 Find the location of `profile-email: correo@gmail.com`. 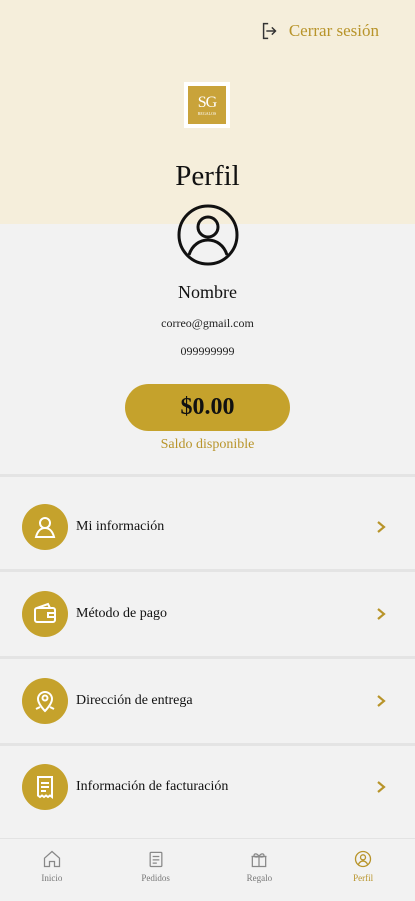

profile-email: correo@gmail.com is located at coordinates (207, 323).